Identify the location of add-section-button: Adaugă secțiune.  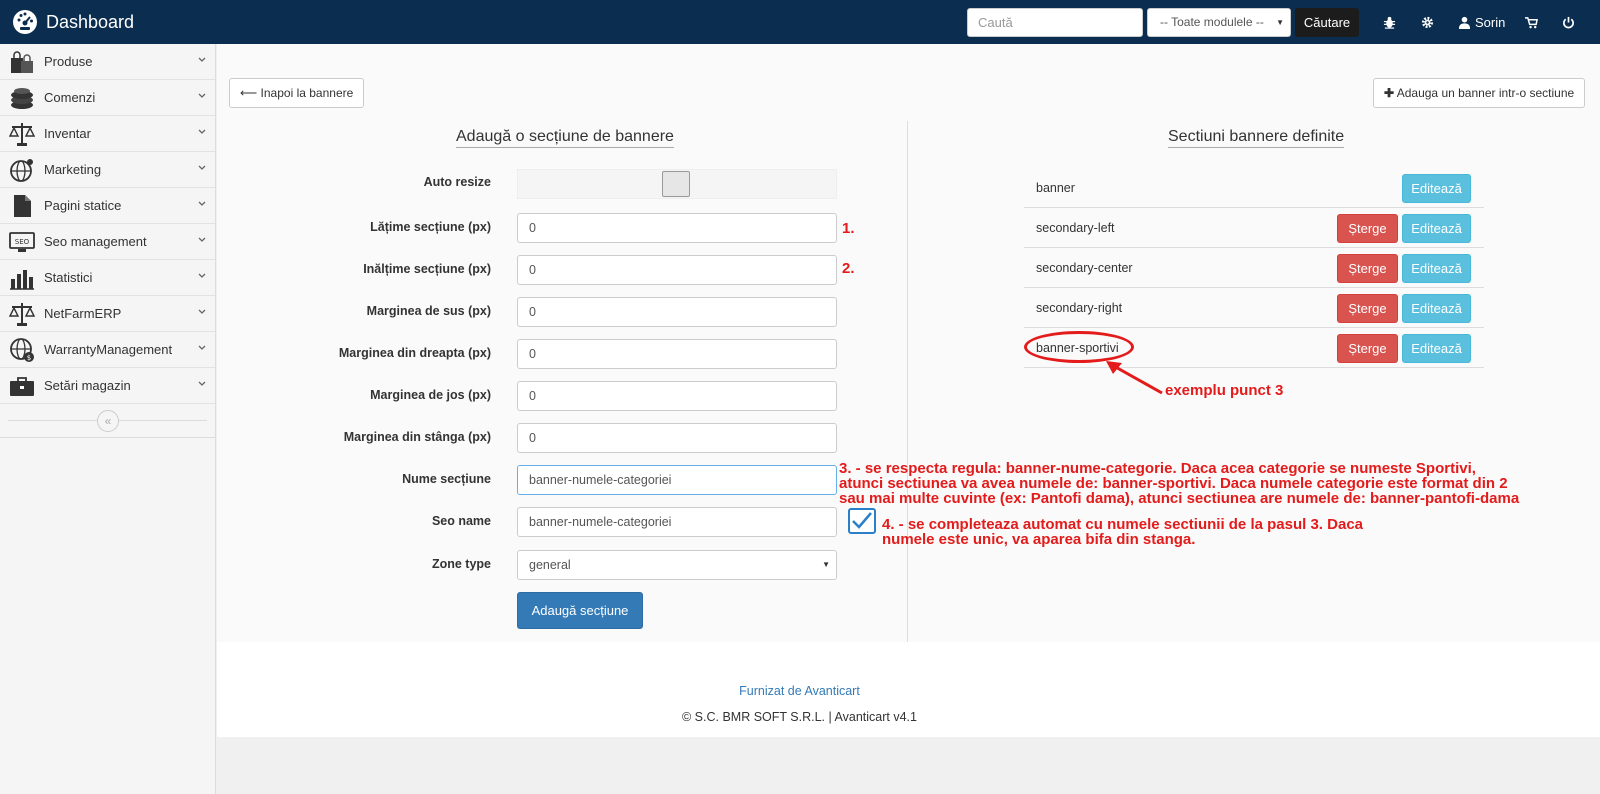
(580, 610).